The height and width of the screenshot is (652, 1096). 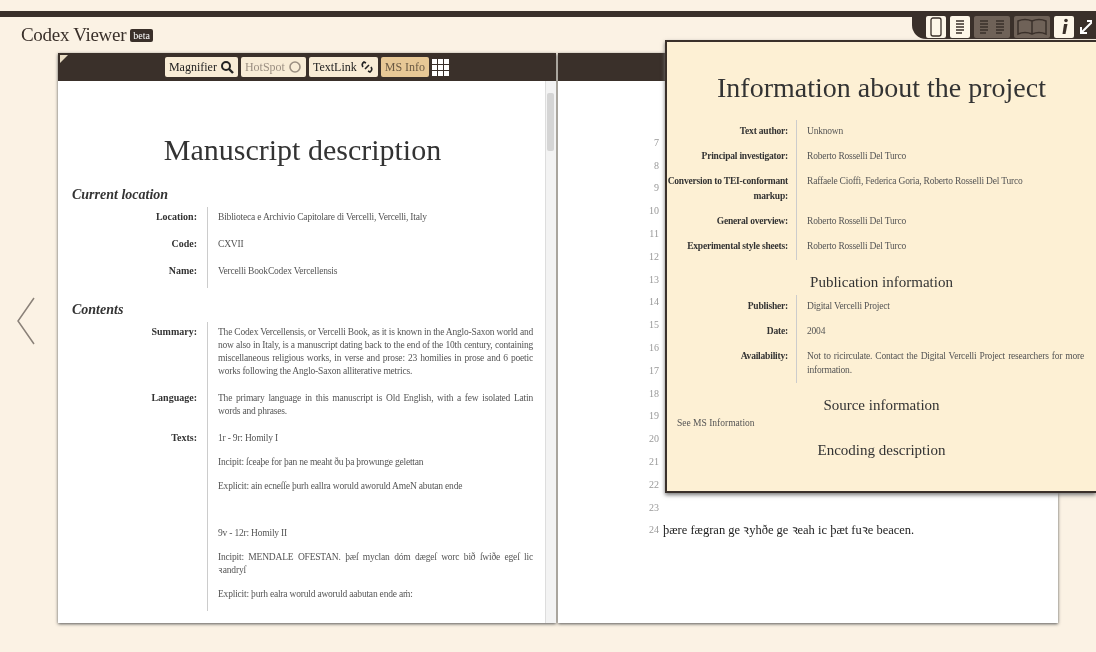 What do you see at coordinates (656, 165) in the screenshot?
I see `line-number: 8` at bounding box center [656, 165].